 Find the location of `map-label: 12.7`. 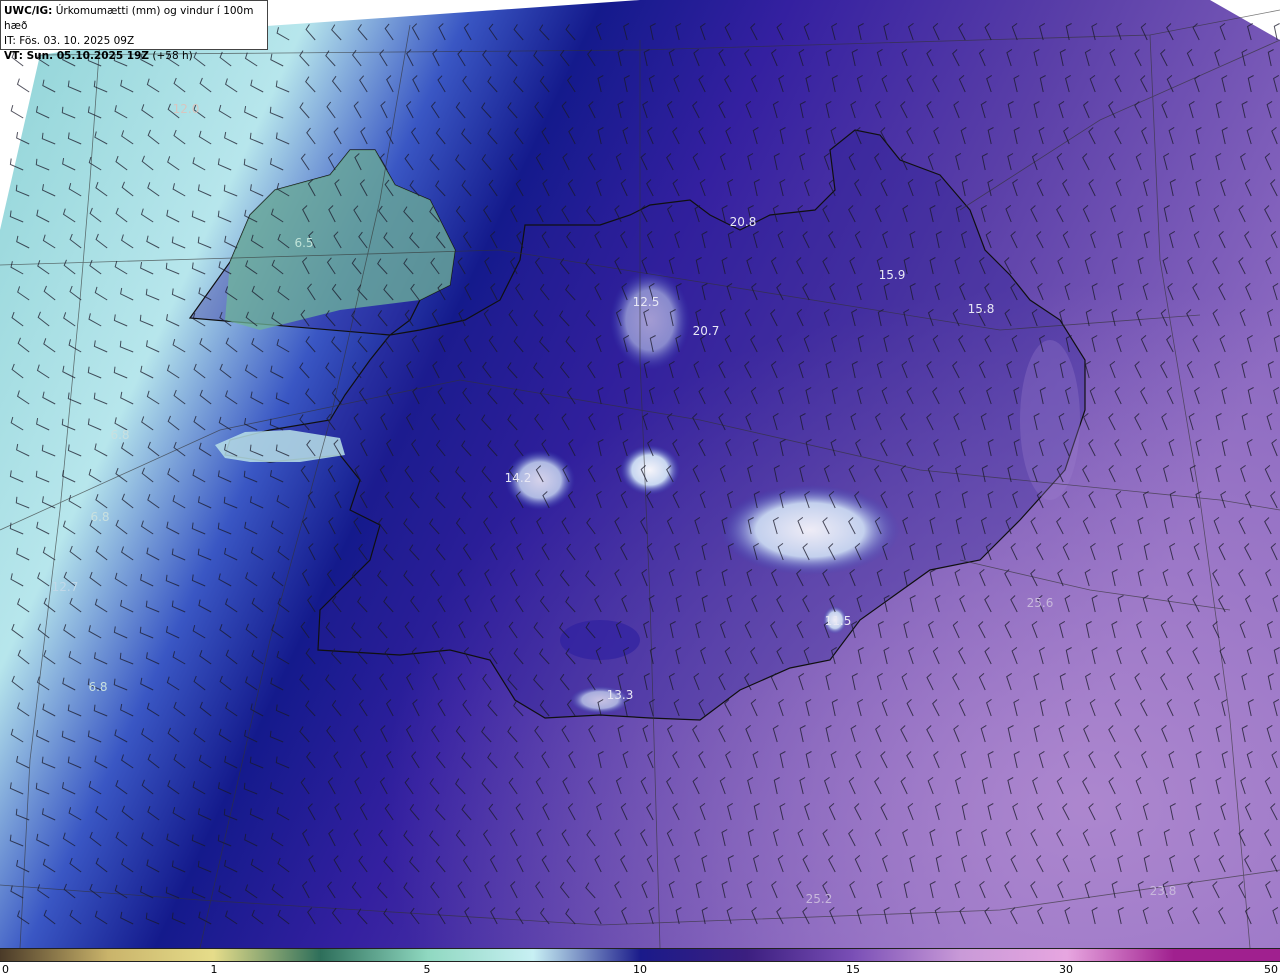

map-label: 12.7 is located at coordinates (65, 587).